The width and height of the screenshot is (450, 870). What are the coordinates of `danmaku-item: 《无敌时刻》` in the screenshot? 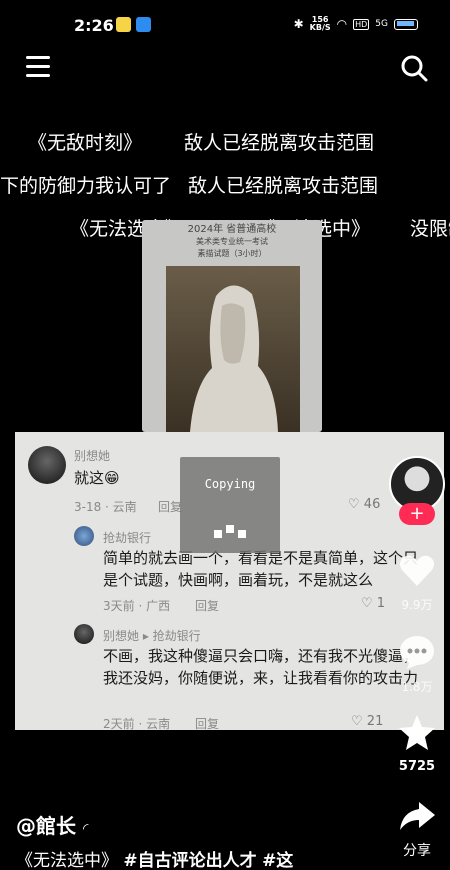 It's located at (85, 143).